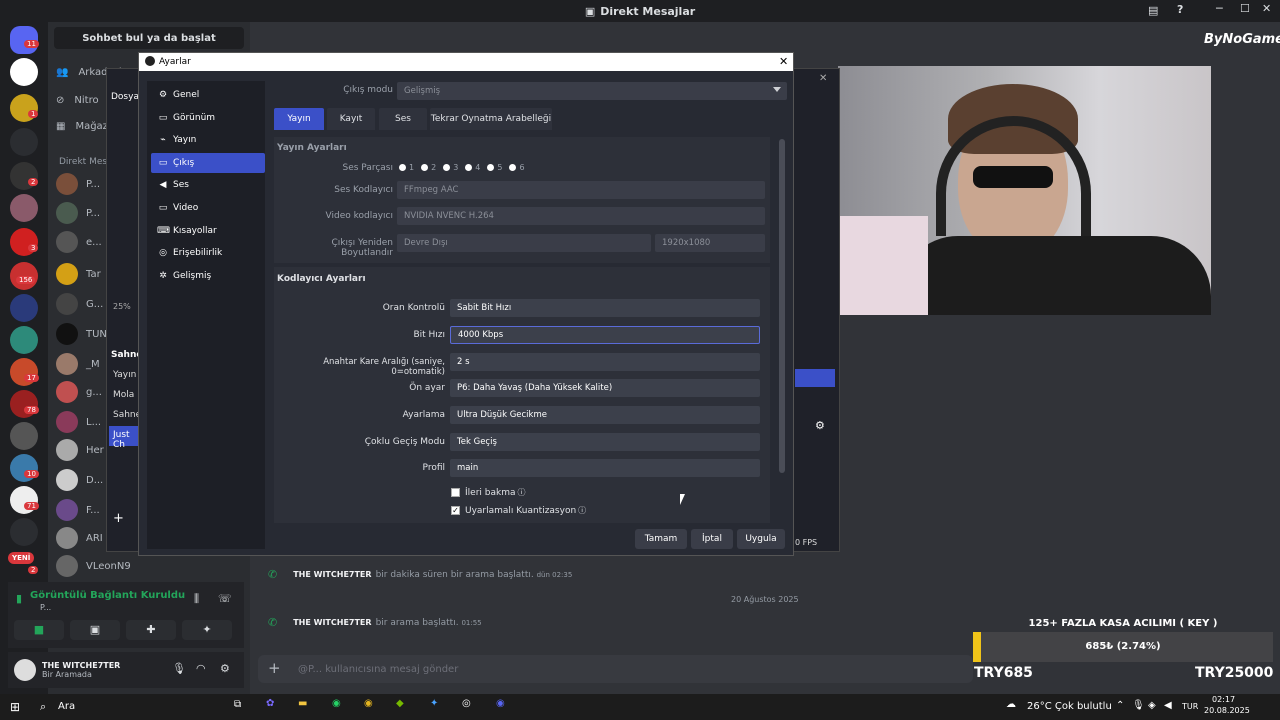  Describe the element at coordinates (1223, 699) in the screenshot. I see `clock-time: 02:17` at that location.